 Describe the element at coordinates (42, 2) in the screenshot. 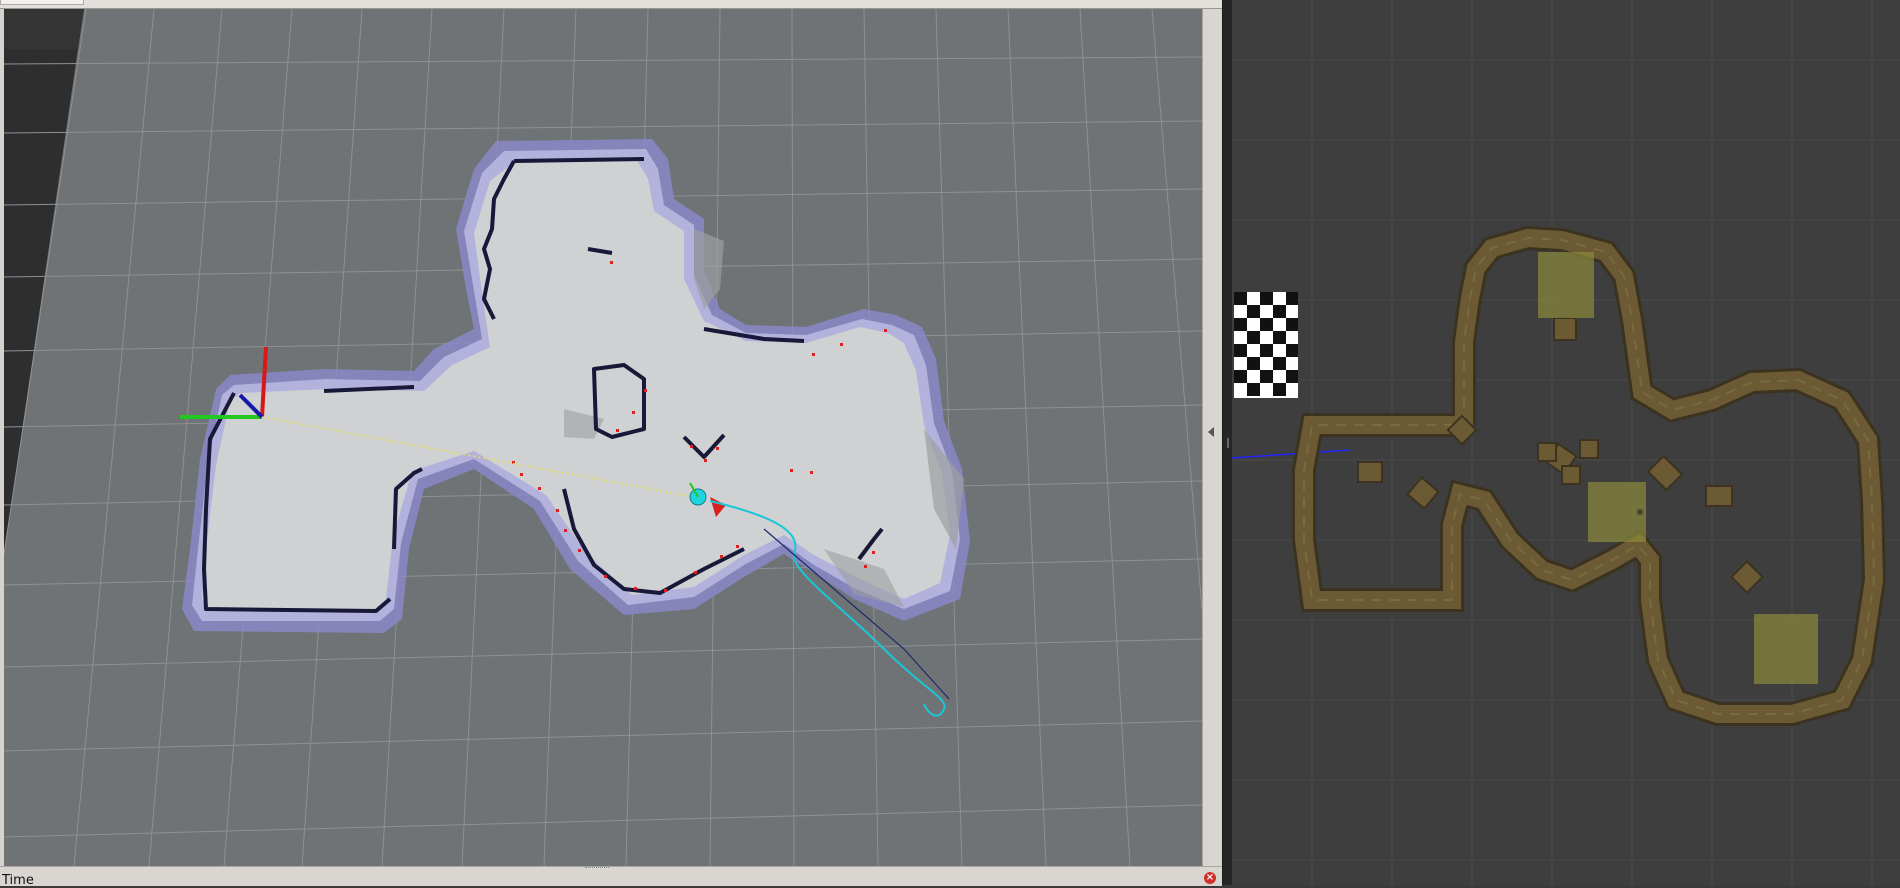

I see `tab-stub` at that location.